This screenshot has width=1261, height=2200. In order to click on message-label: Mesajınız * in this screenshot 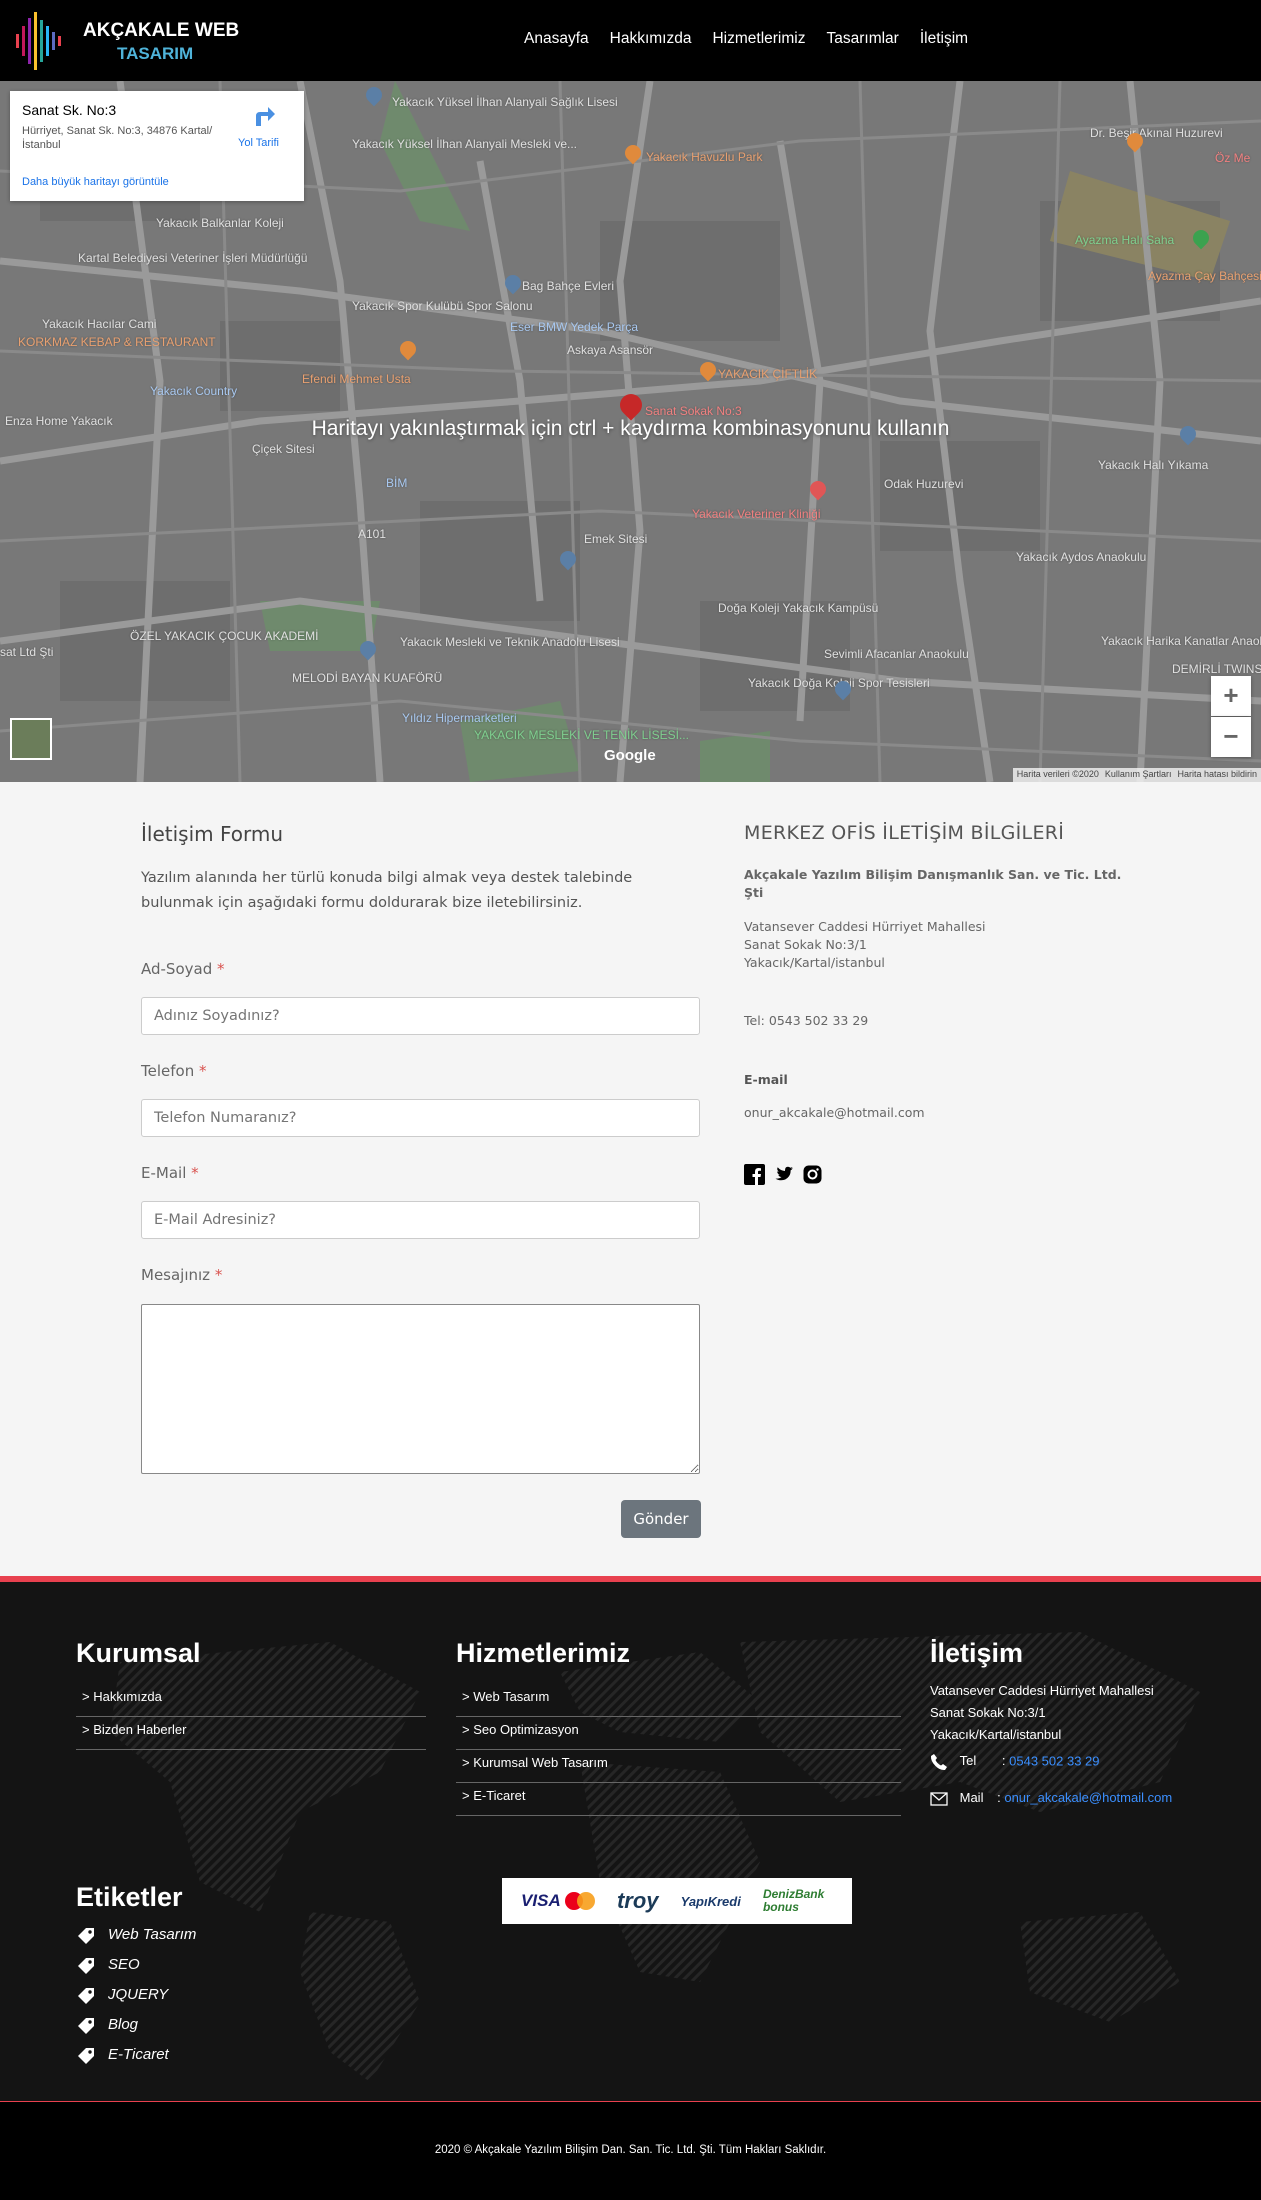, I will do `click(182, 1275)`.